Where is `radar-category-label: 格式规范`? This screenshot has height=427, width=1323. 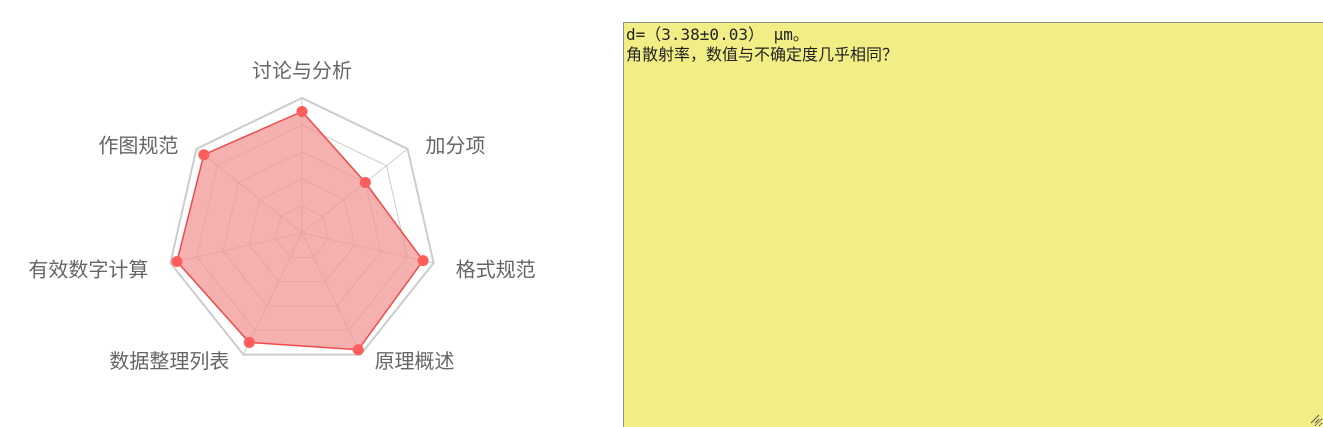
radar-category-label: 格式规范 is located at coordinates (496, 270).